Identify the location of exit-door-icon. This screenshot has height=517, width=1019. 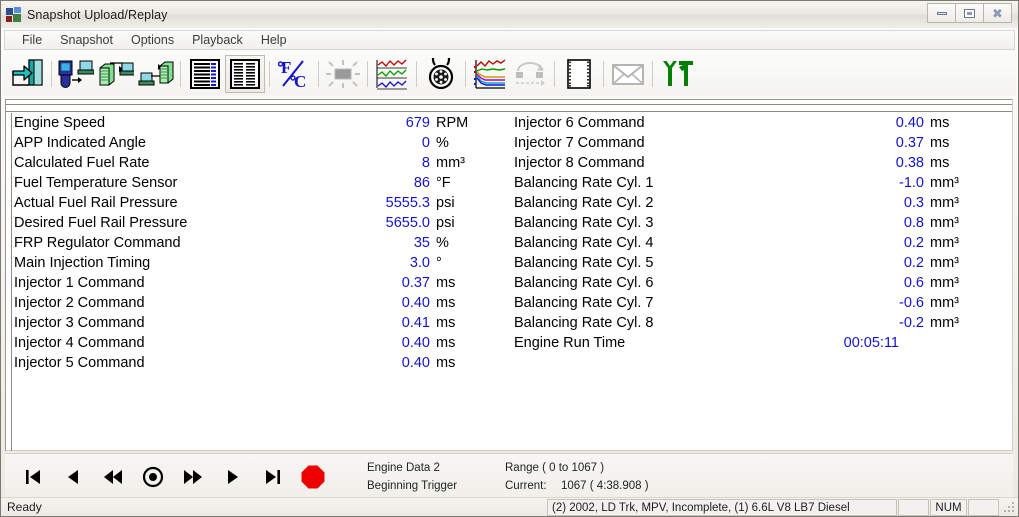
(27, 72).